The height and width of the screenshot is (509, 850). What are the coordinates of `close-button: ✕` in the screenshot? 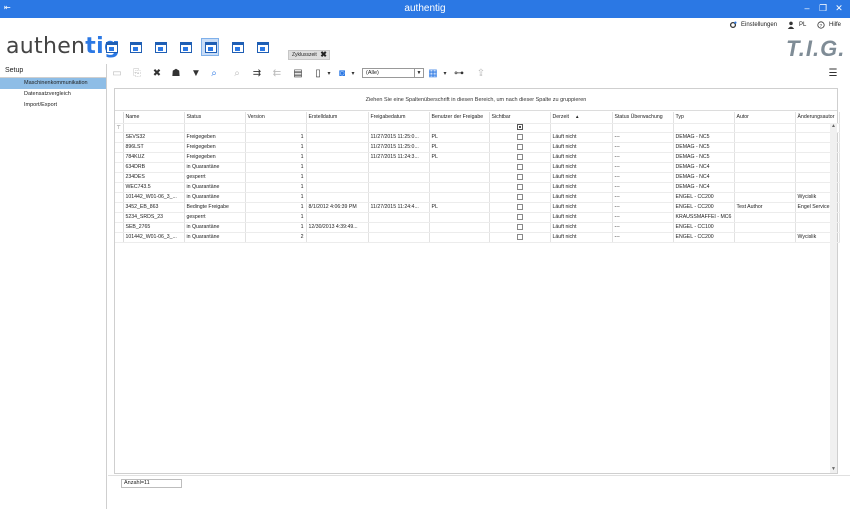 It's located at (839, 8).